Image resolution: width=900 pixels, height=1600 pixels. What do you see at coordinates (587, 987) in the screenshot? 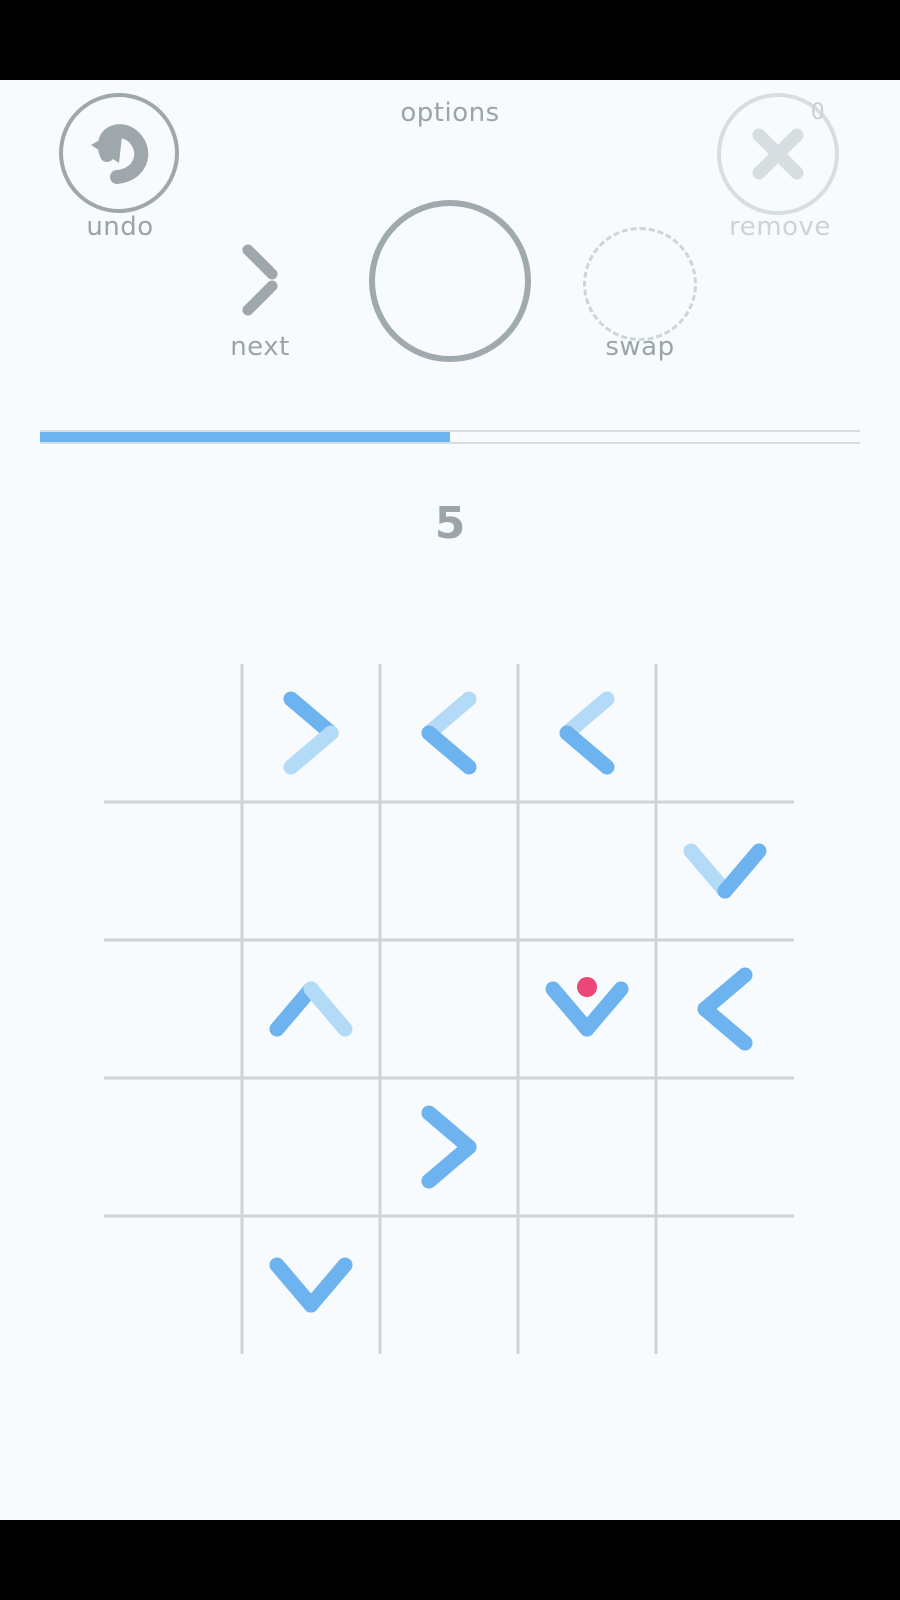
I see `ball-marker` at bounding box center [587, 987].